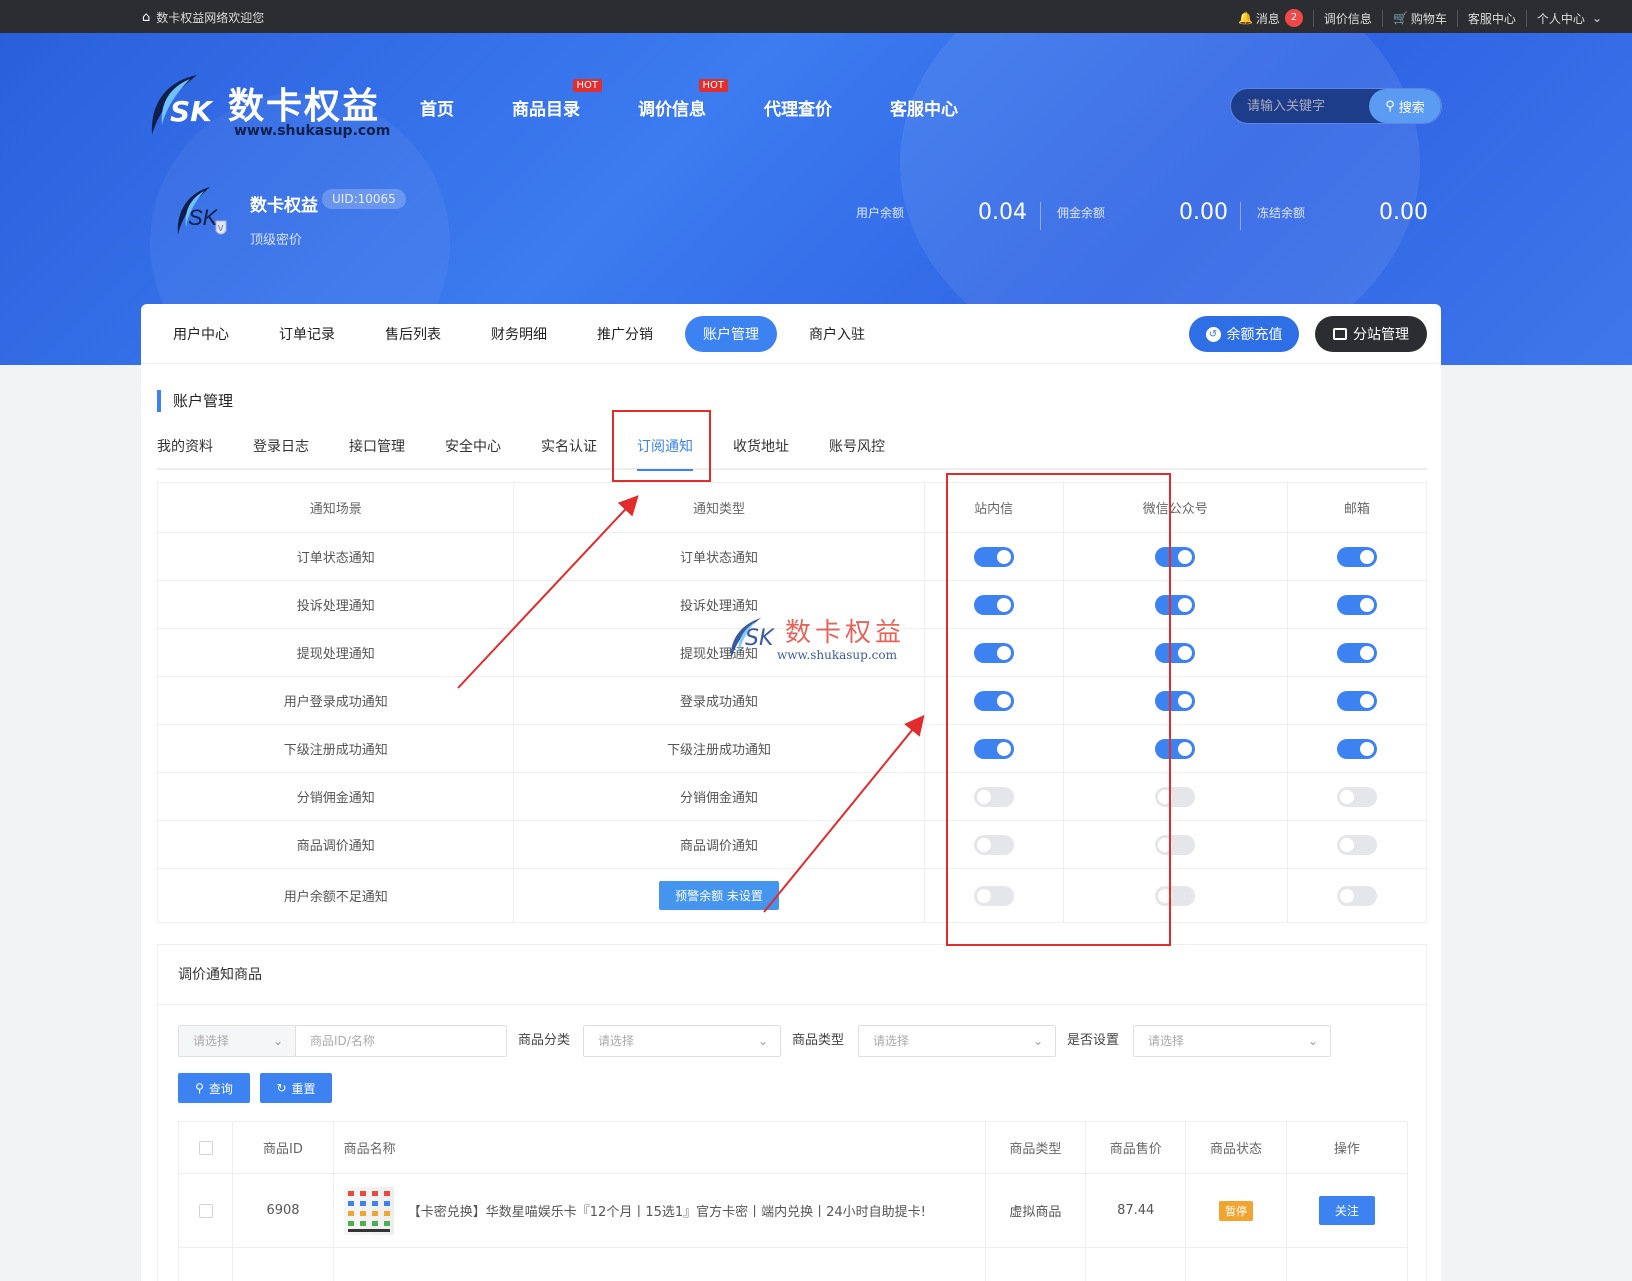 This screenshot has height=1281, width=1632. What do you see at coordinates (1419, 18) in the screenshot?
I see `cart-link: 🛒 购物车` at bounding box center [1419, 18].